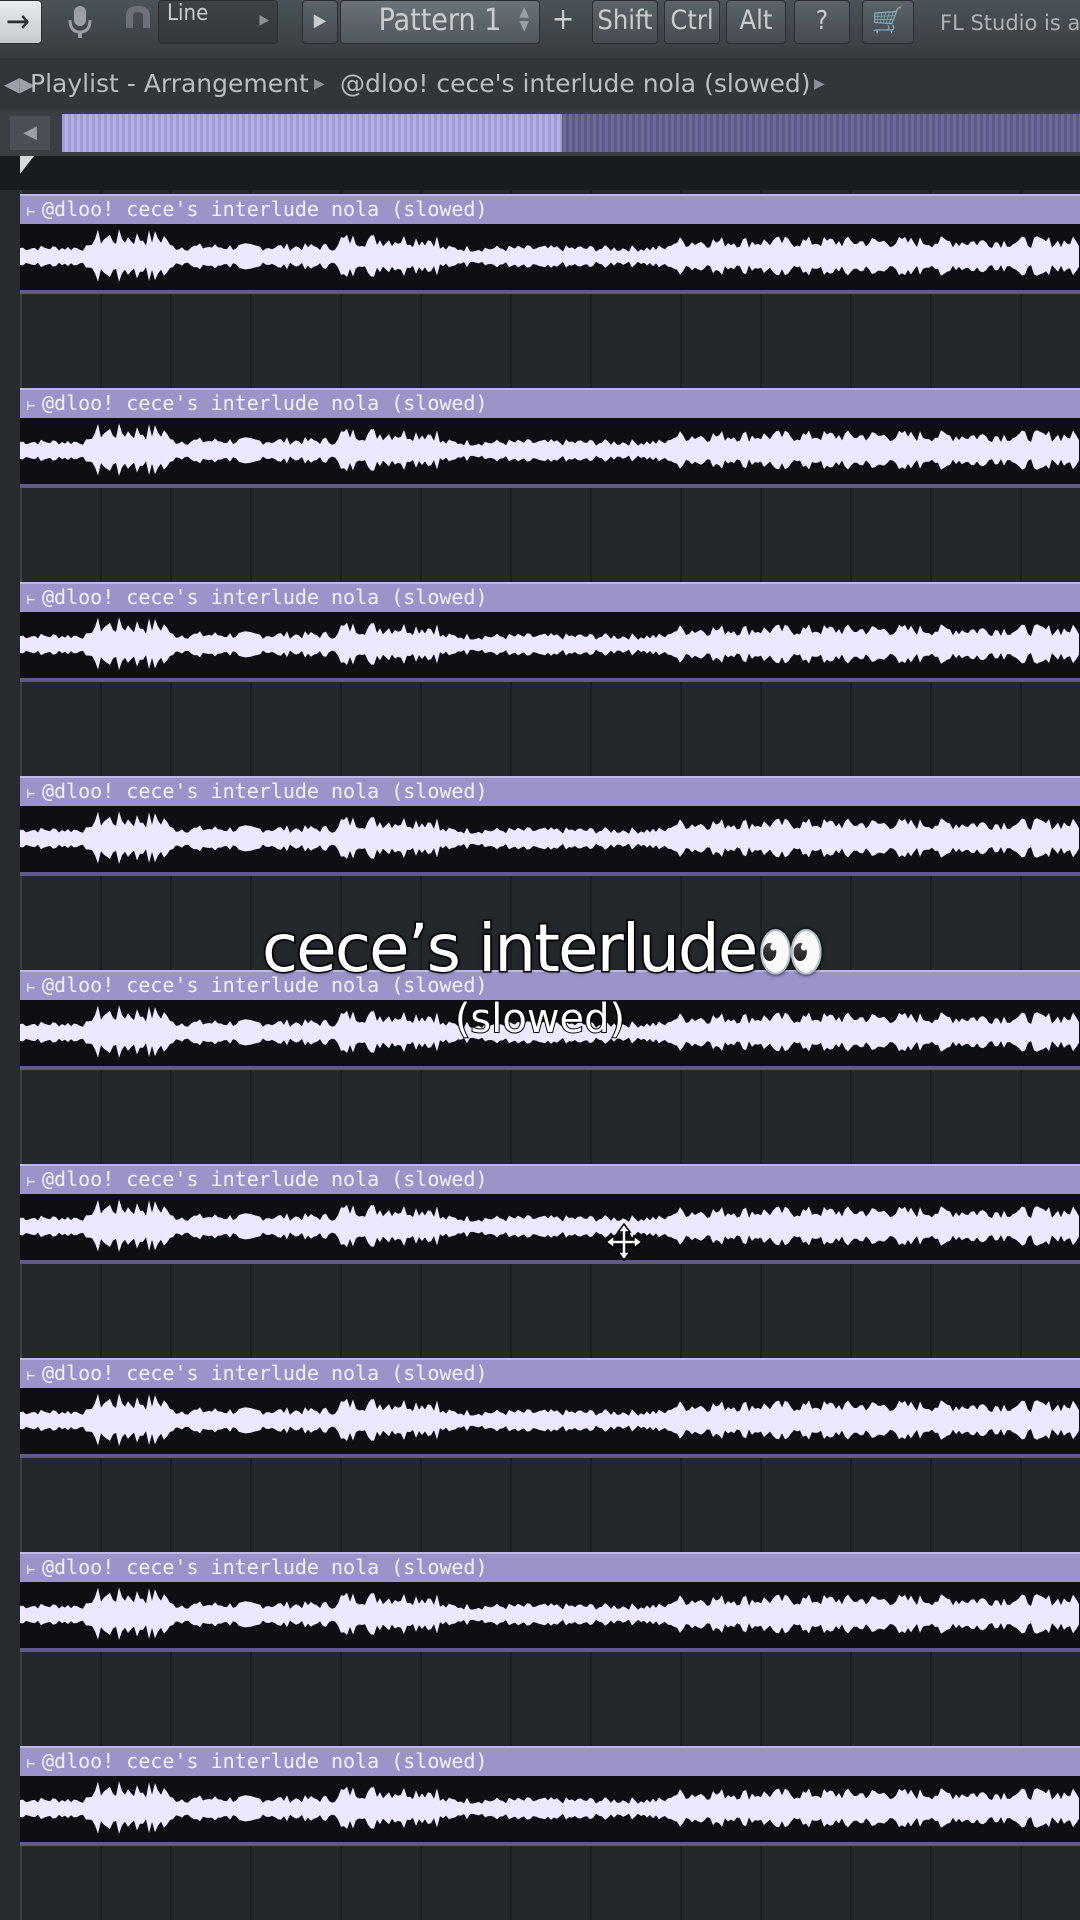 The height and width of the screenshot is (1920, 1080). What do you see at coordinates (540, 173) in the screenshot?
I see `timeline-ruler` at bounding box center [540, 173].